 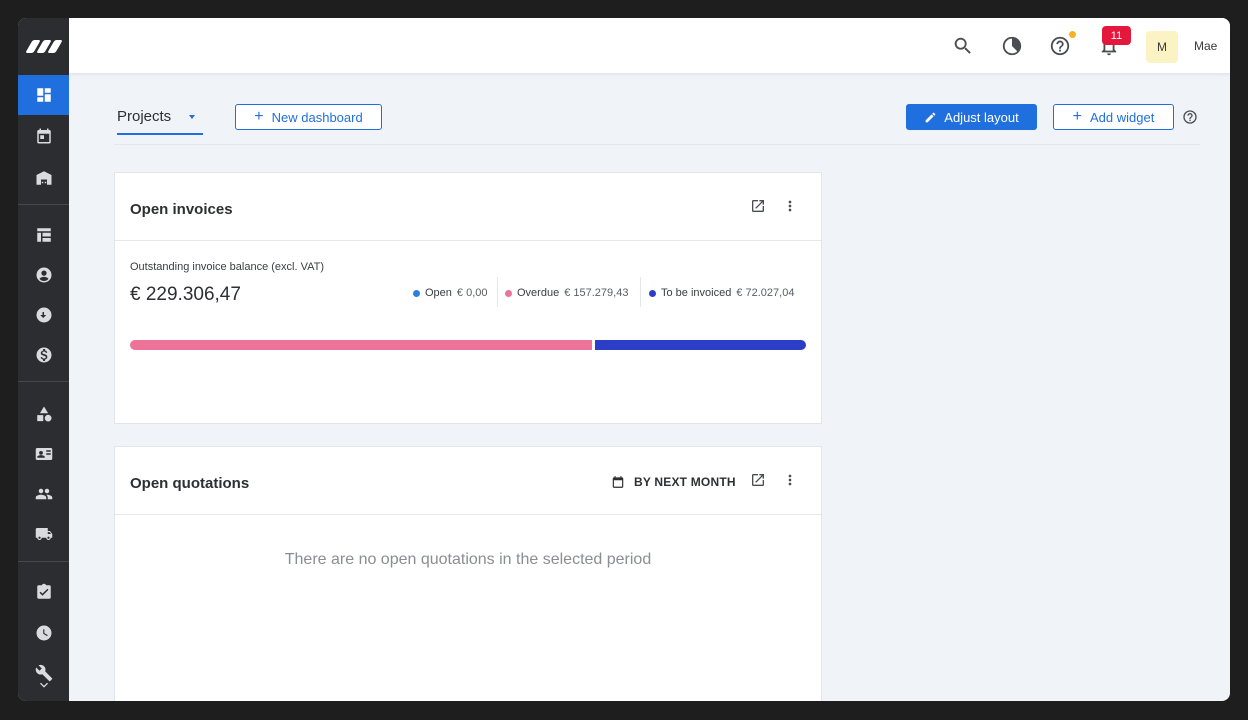 I want to click on new-dashboard-button: + New dashboard, so click(x=308, y=117).